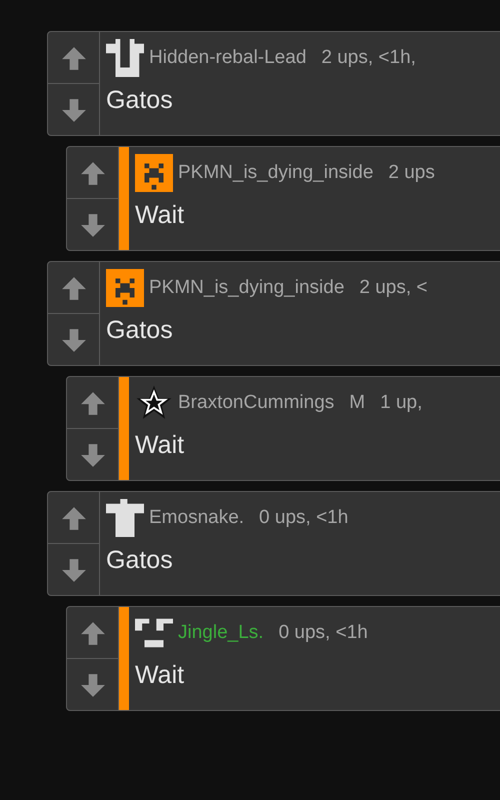 This screenshot has height=800, width=500. Describe the element at coordinates (196, 518) in the screenshot. I see `username: Emosnake.` at that location.